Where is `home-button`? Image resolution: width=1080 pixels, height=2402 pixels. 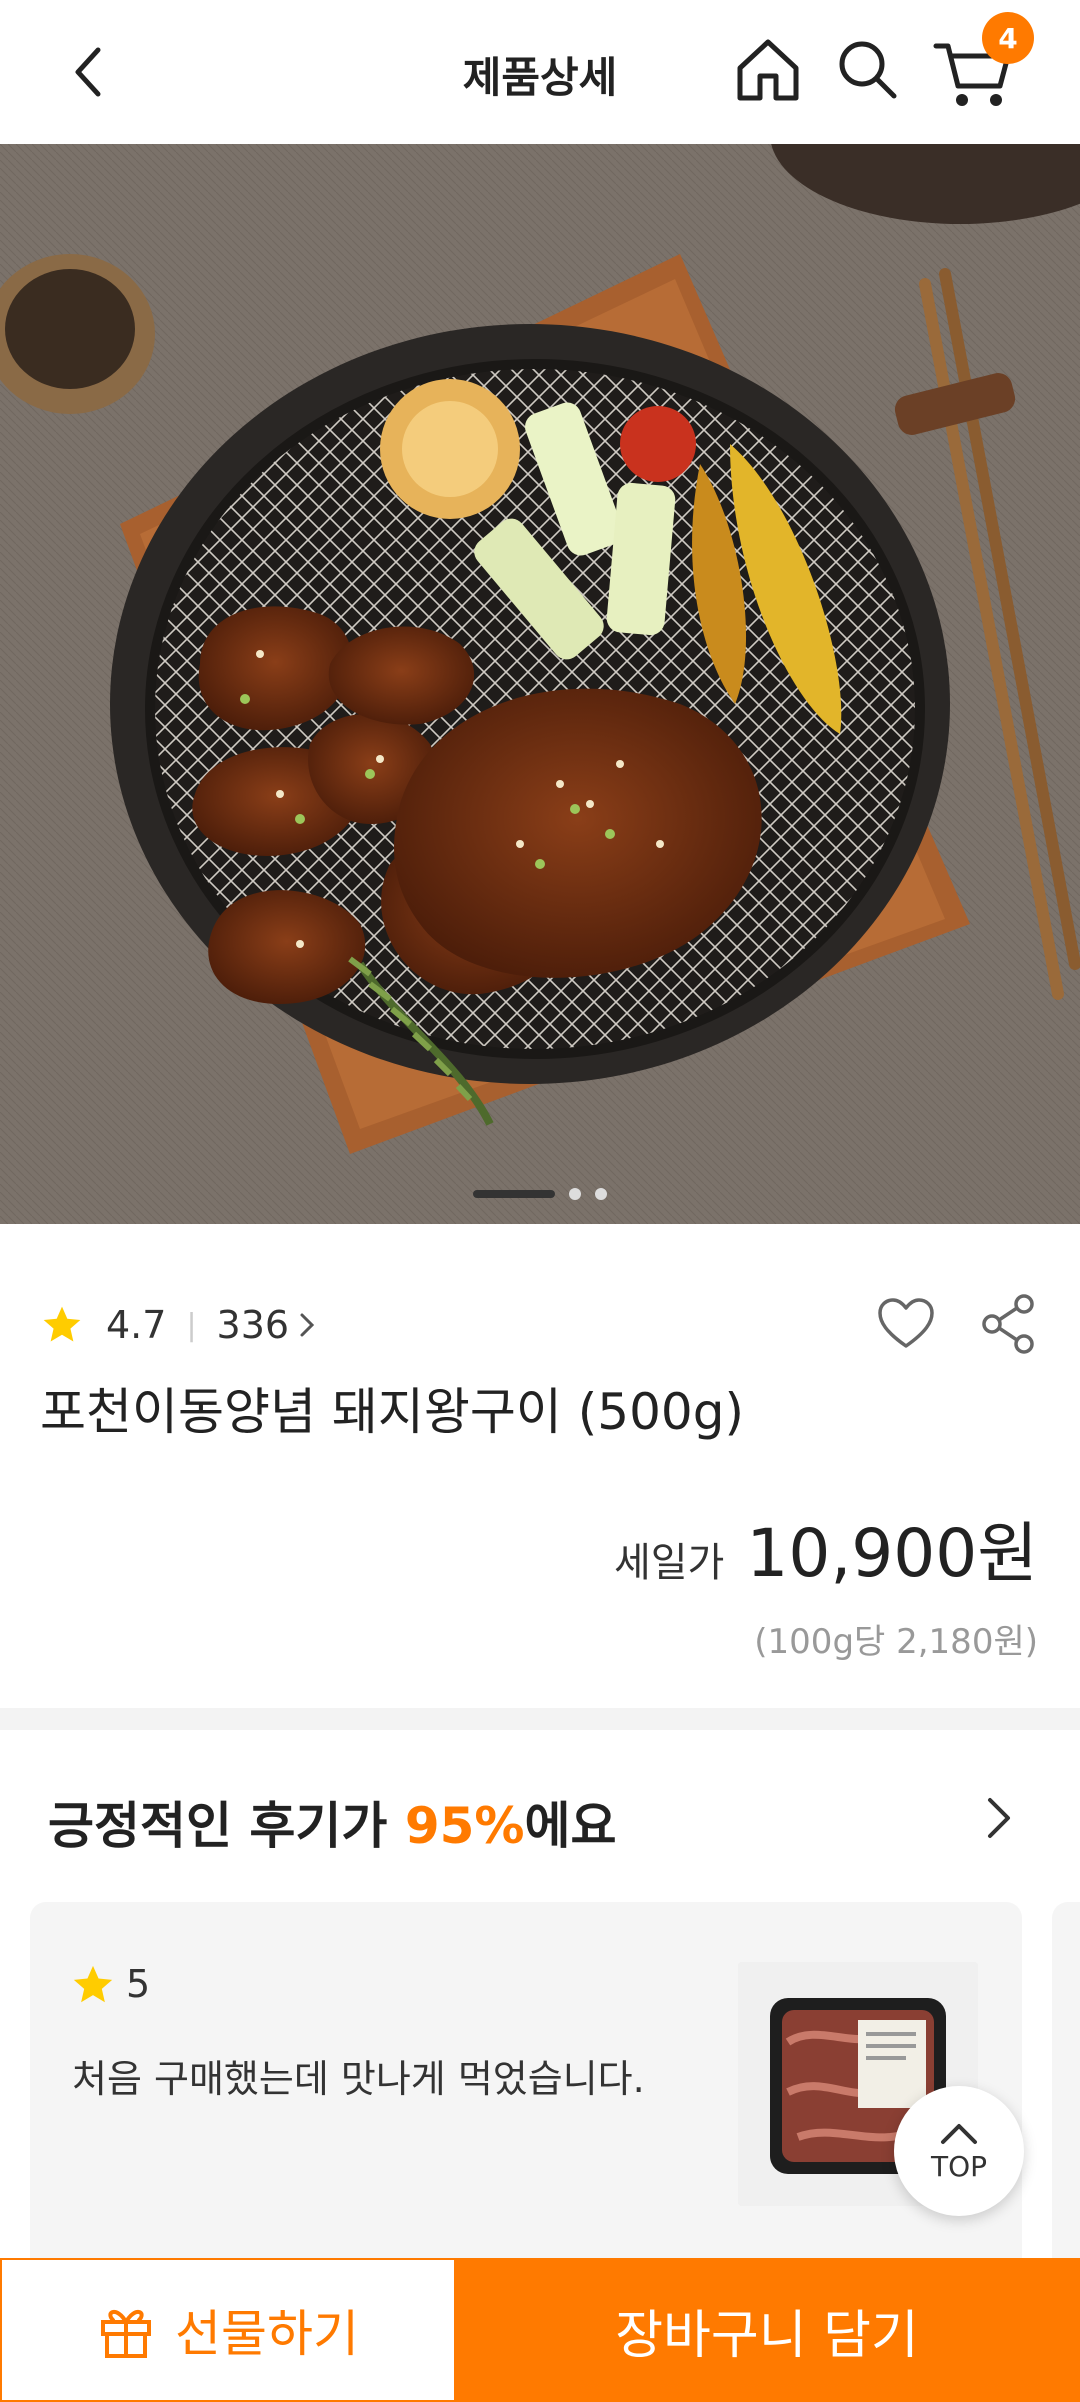
home-button is located at coordinates (768, 70).